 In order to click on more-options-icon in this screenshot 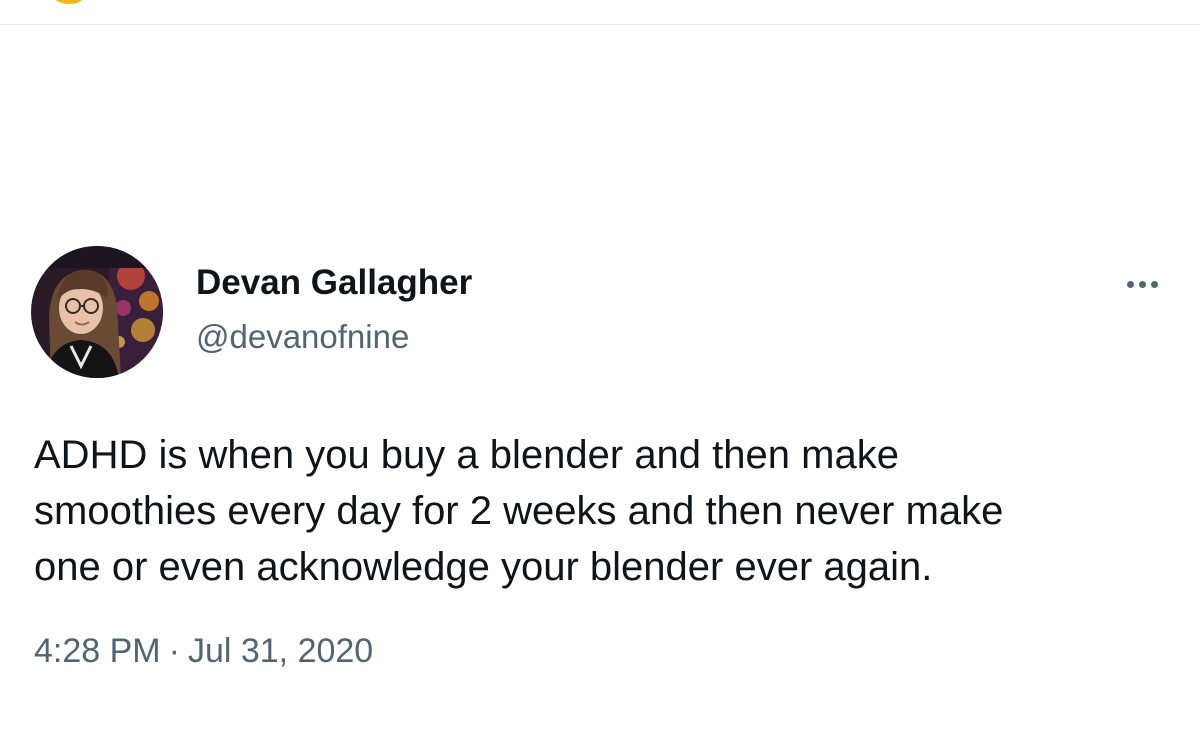, I will do `click(1142, 284)`.